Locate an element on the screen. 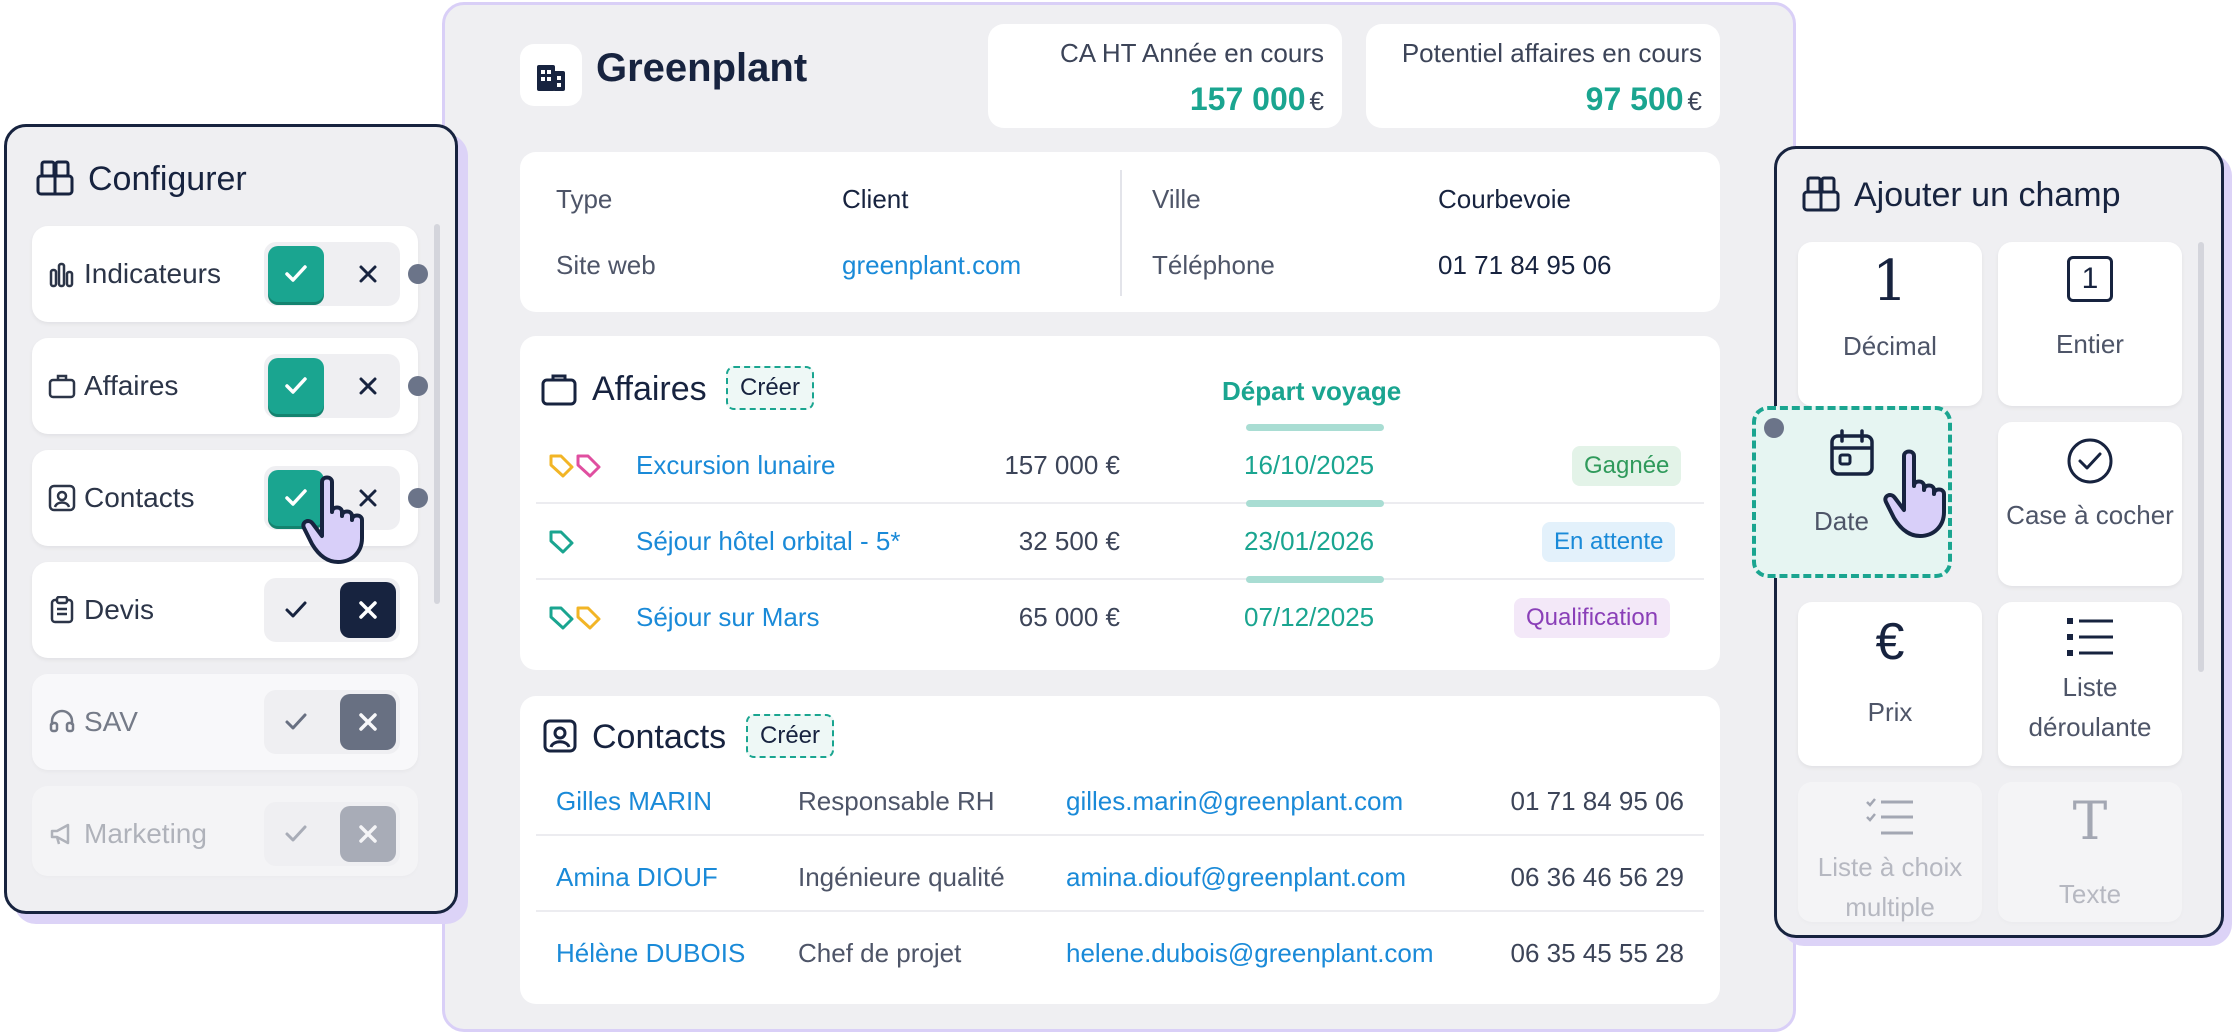 This screenshot has width=2232, height=1036. contact-role: Responsable RH is located at coordinates (896, 801).